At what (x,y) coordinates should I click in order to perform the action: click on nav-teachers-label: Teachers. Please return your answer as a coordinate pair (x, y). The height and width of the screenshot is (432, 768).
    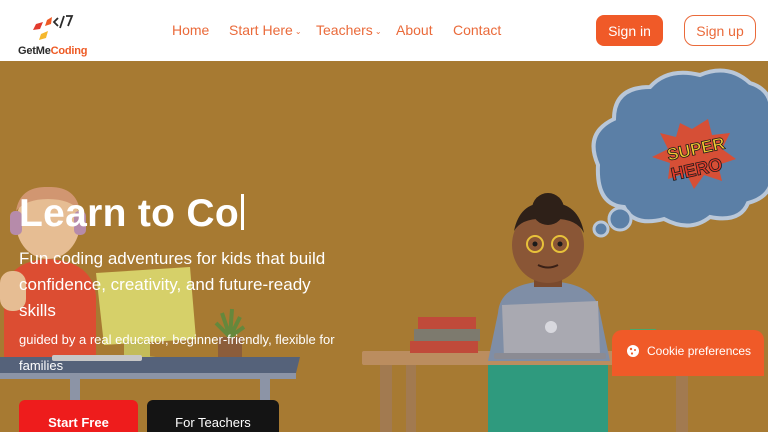
    Looking at the image, I should click on (344, 30).